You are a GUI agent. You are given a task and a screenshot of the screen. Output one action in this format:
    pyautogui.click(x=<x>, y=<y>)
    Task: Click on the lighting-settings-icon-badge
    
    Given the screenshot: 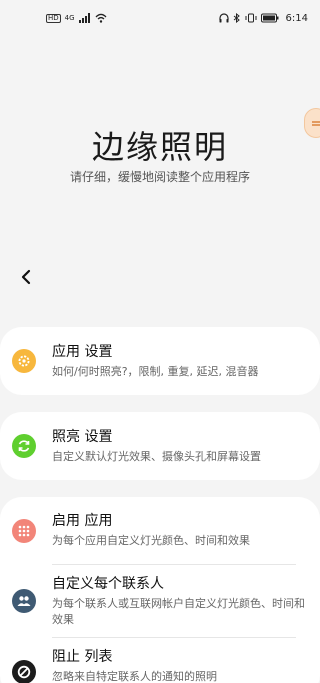 What is the action you would take?
    pyautogui.click(x=24, y=446)
    